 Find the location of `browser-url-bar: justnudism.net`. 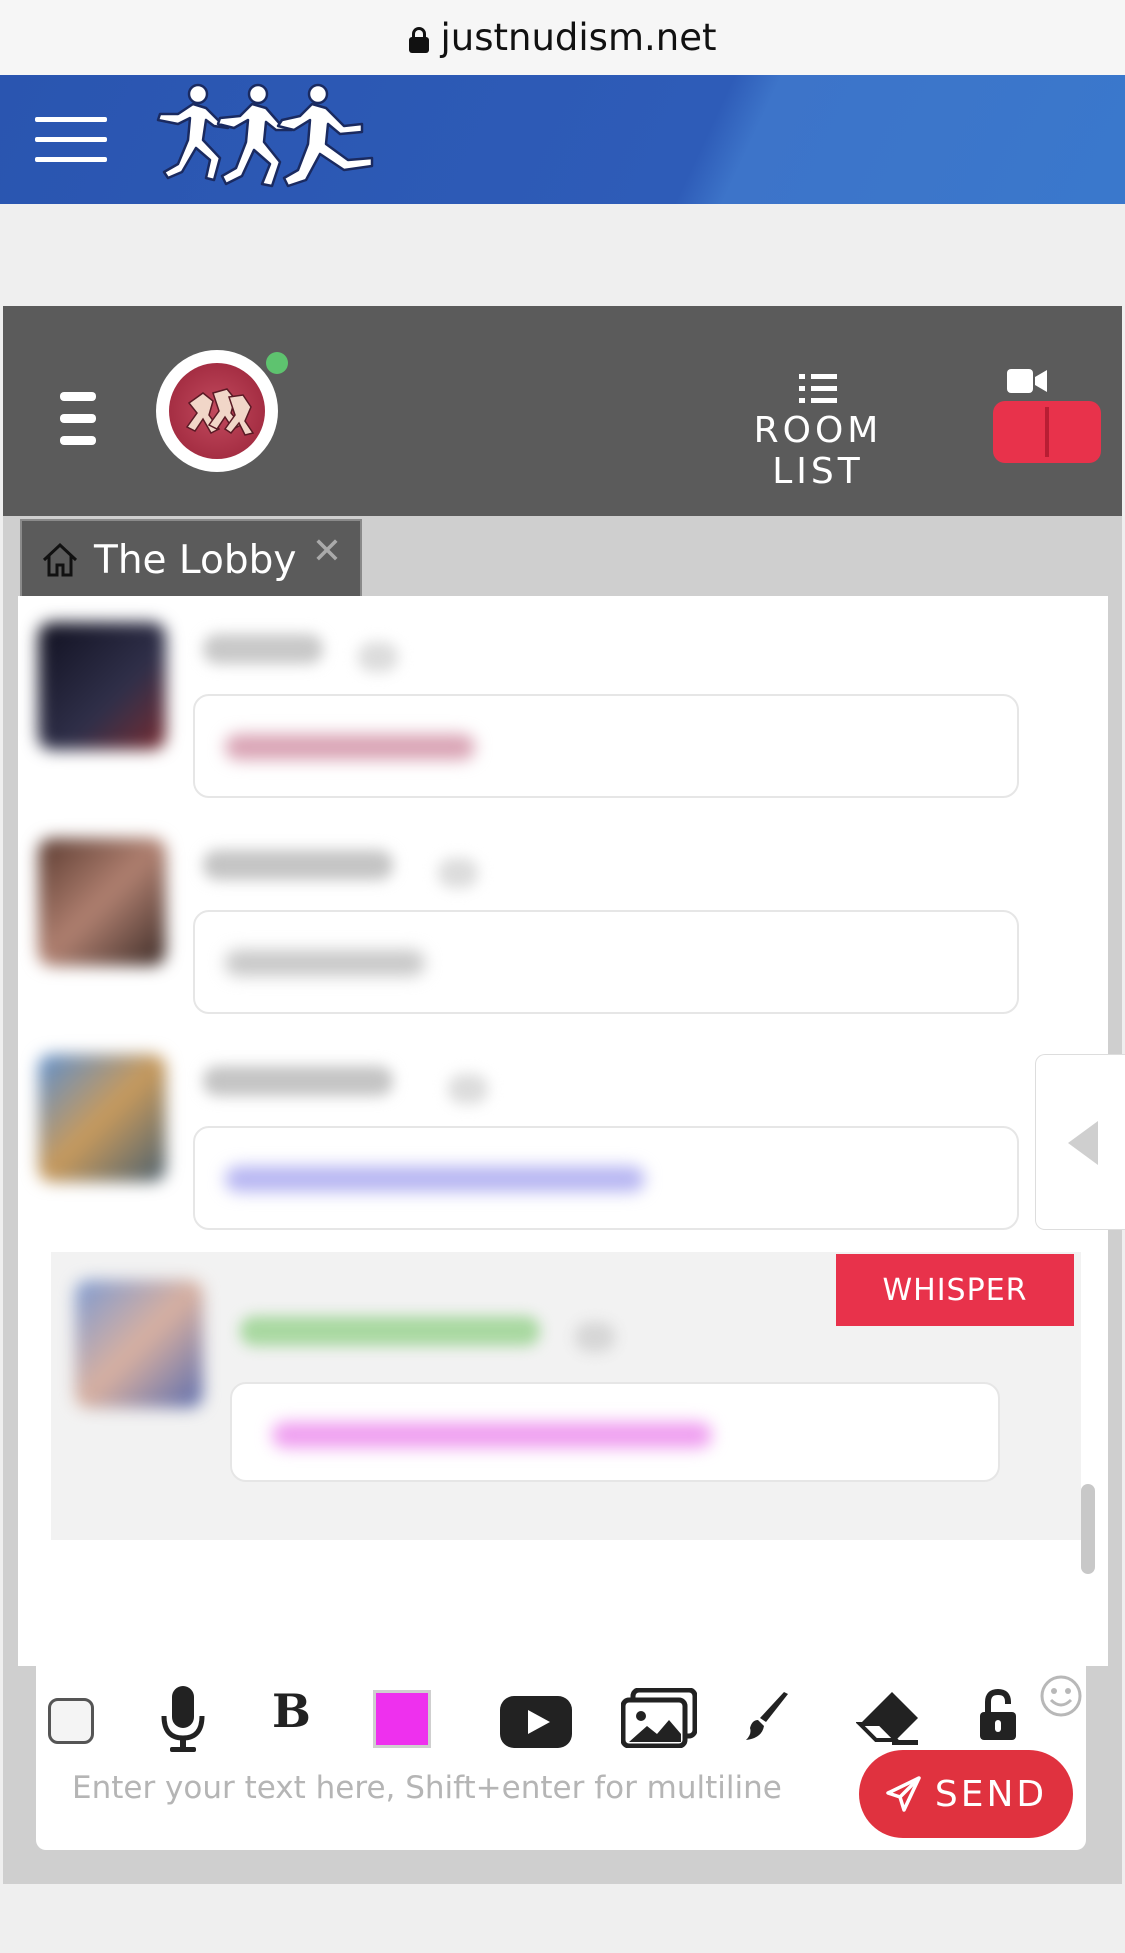

browser-url-bar: justnudism.net is located at coordinates (562, 37).